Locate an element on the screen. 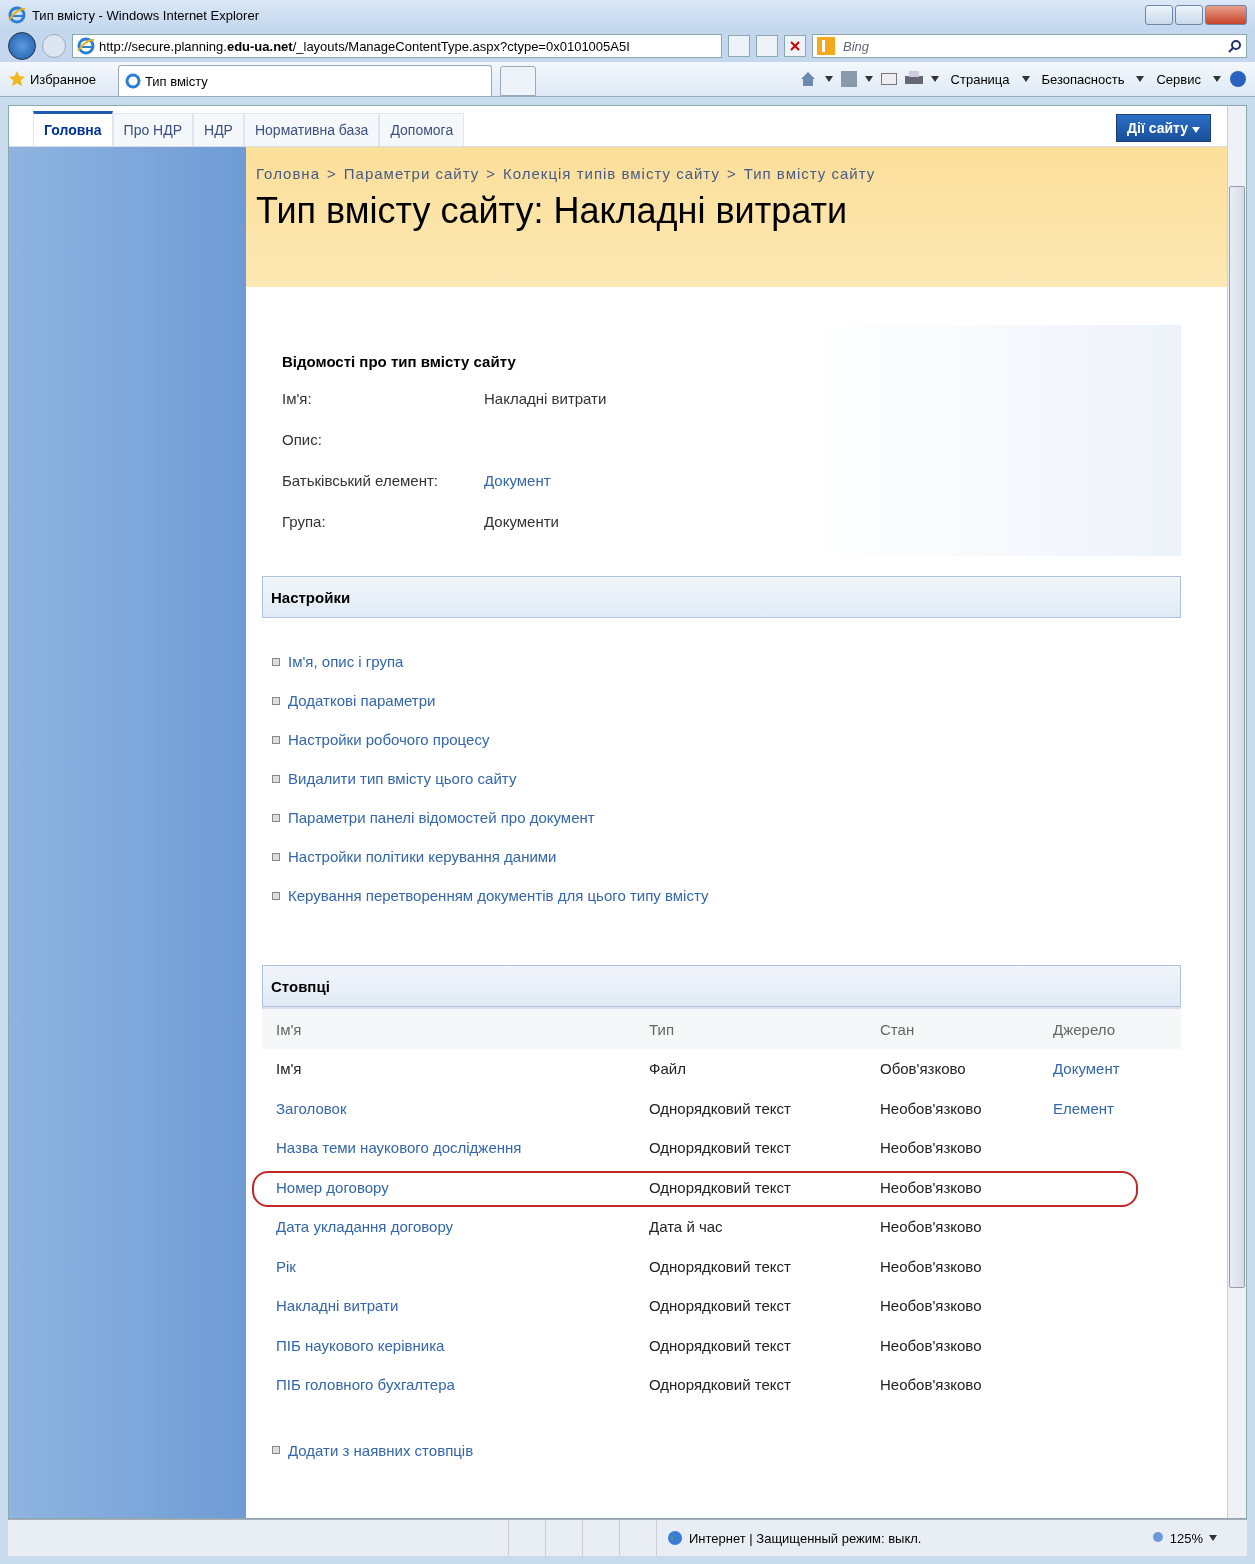 The image size is (1255, 1564). column-header: Стан is located at coordinates (952, 1028).